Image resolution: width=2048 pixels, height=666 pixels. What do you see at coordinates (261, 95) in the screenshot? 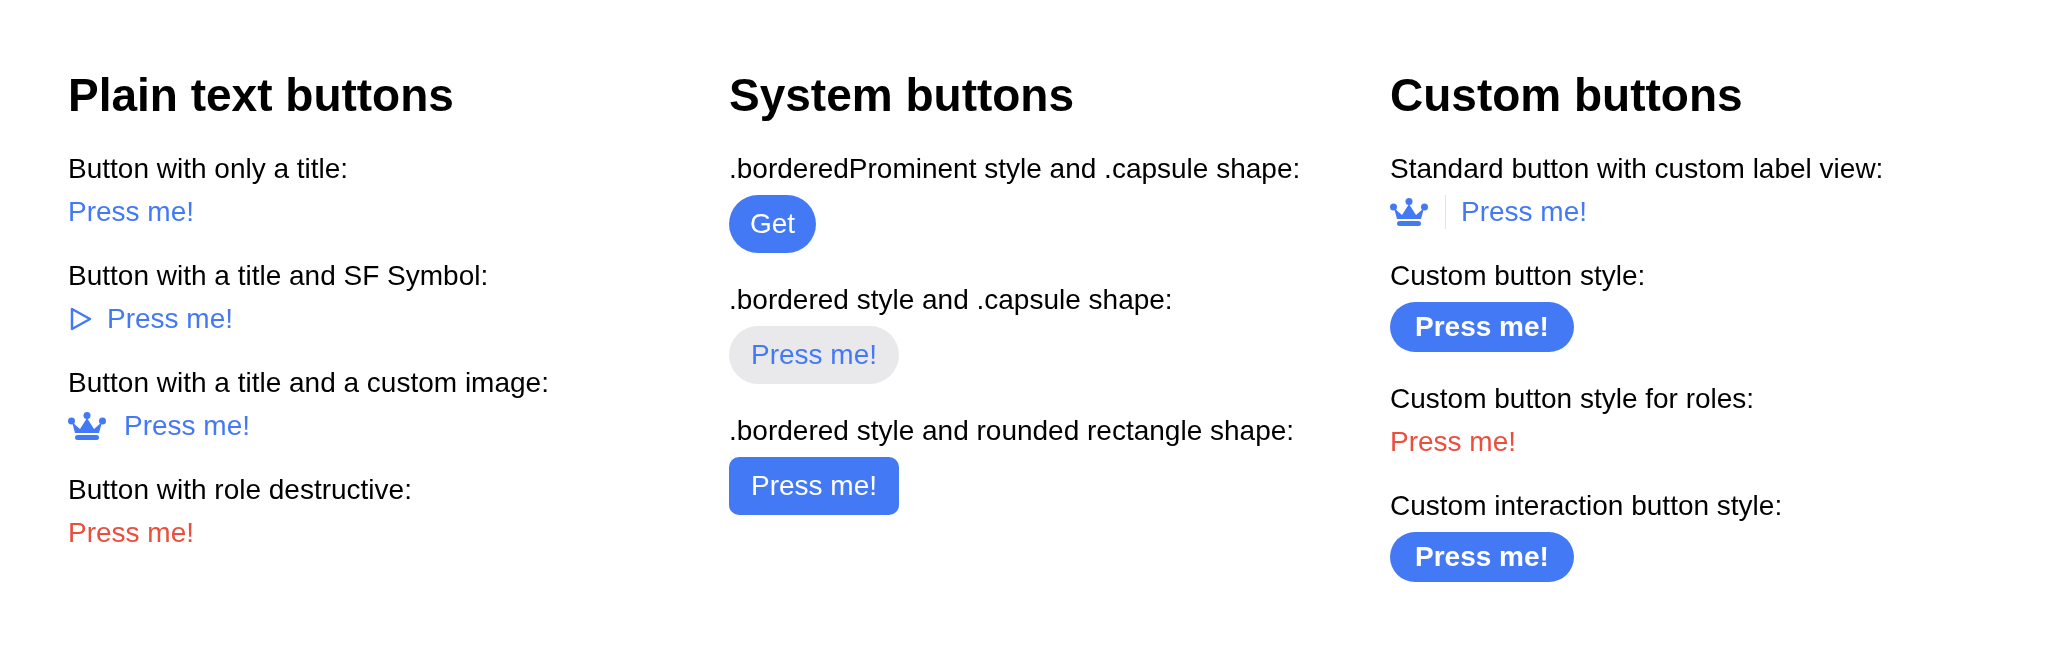
I see `section-heading: Plain text buttons` at bounding box center [261, 95].